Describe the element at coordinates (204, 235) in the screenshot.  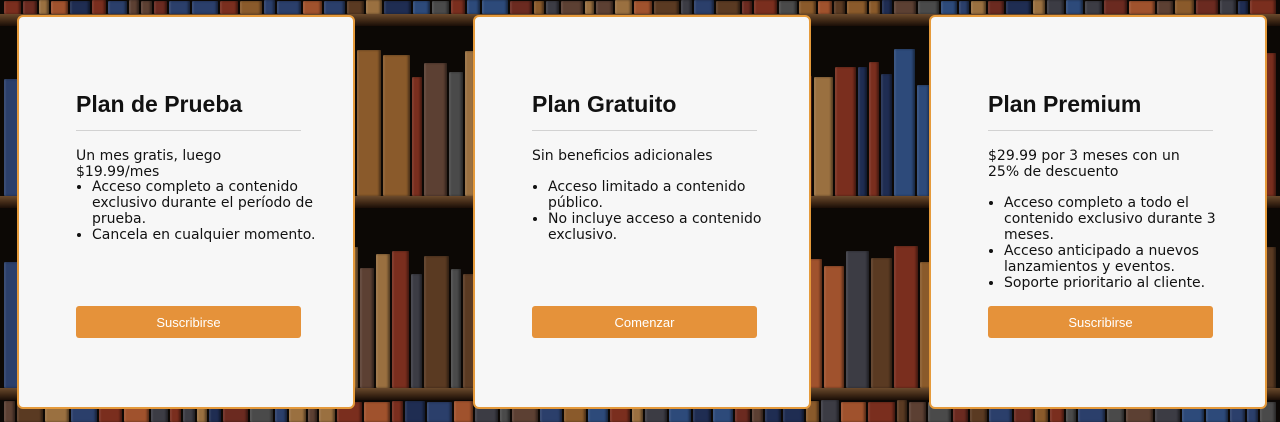
I see `feature-item: Cancela en cualquier momento.` at that location.